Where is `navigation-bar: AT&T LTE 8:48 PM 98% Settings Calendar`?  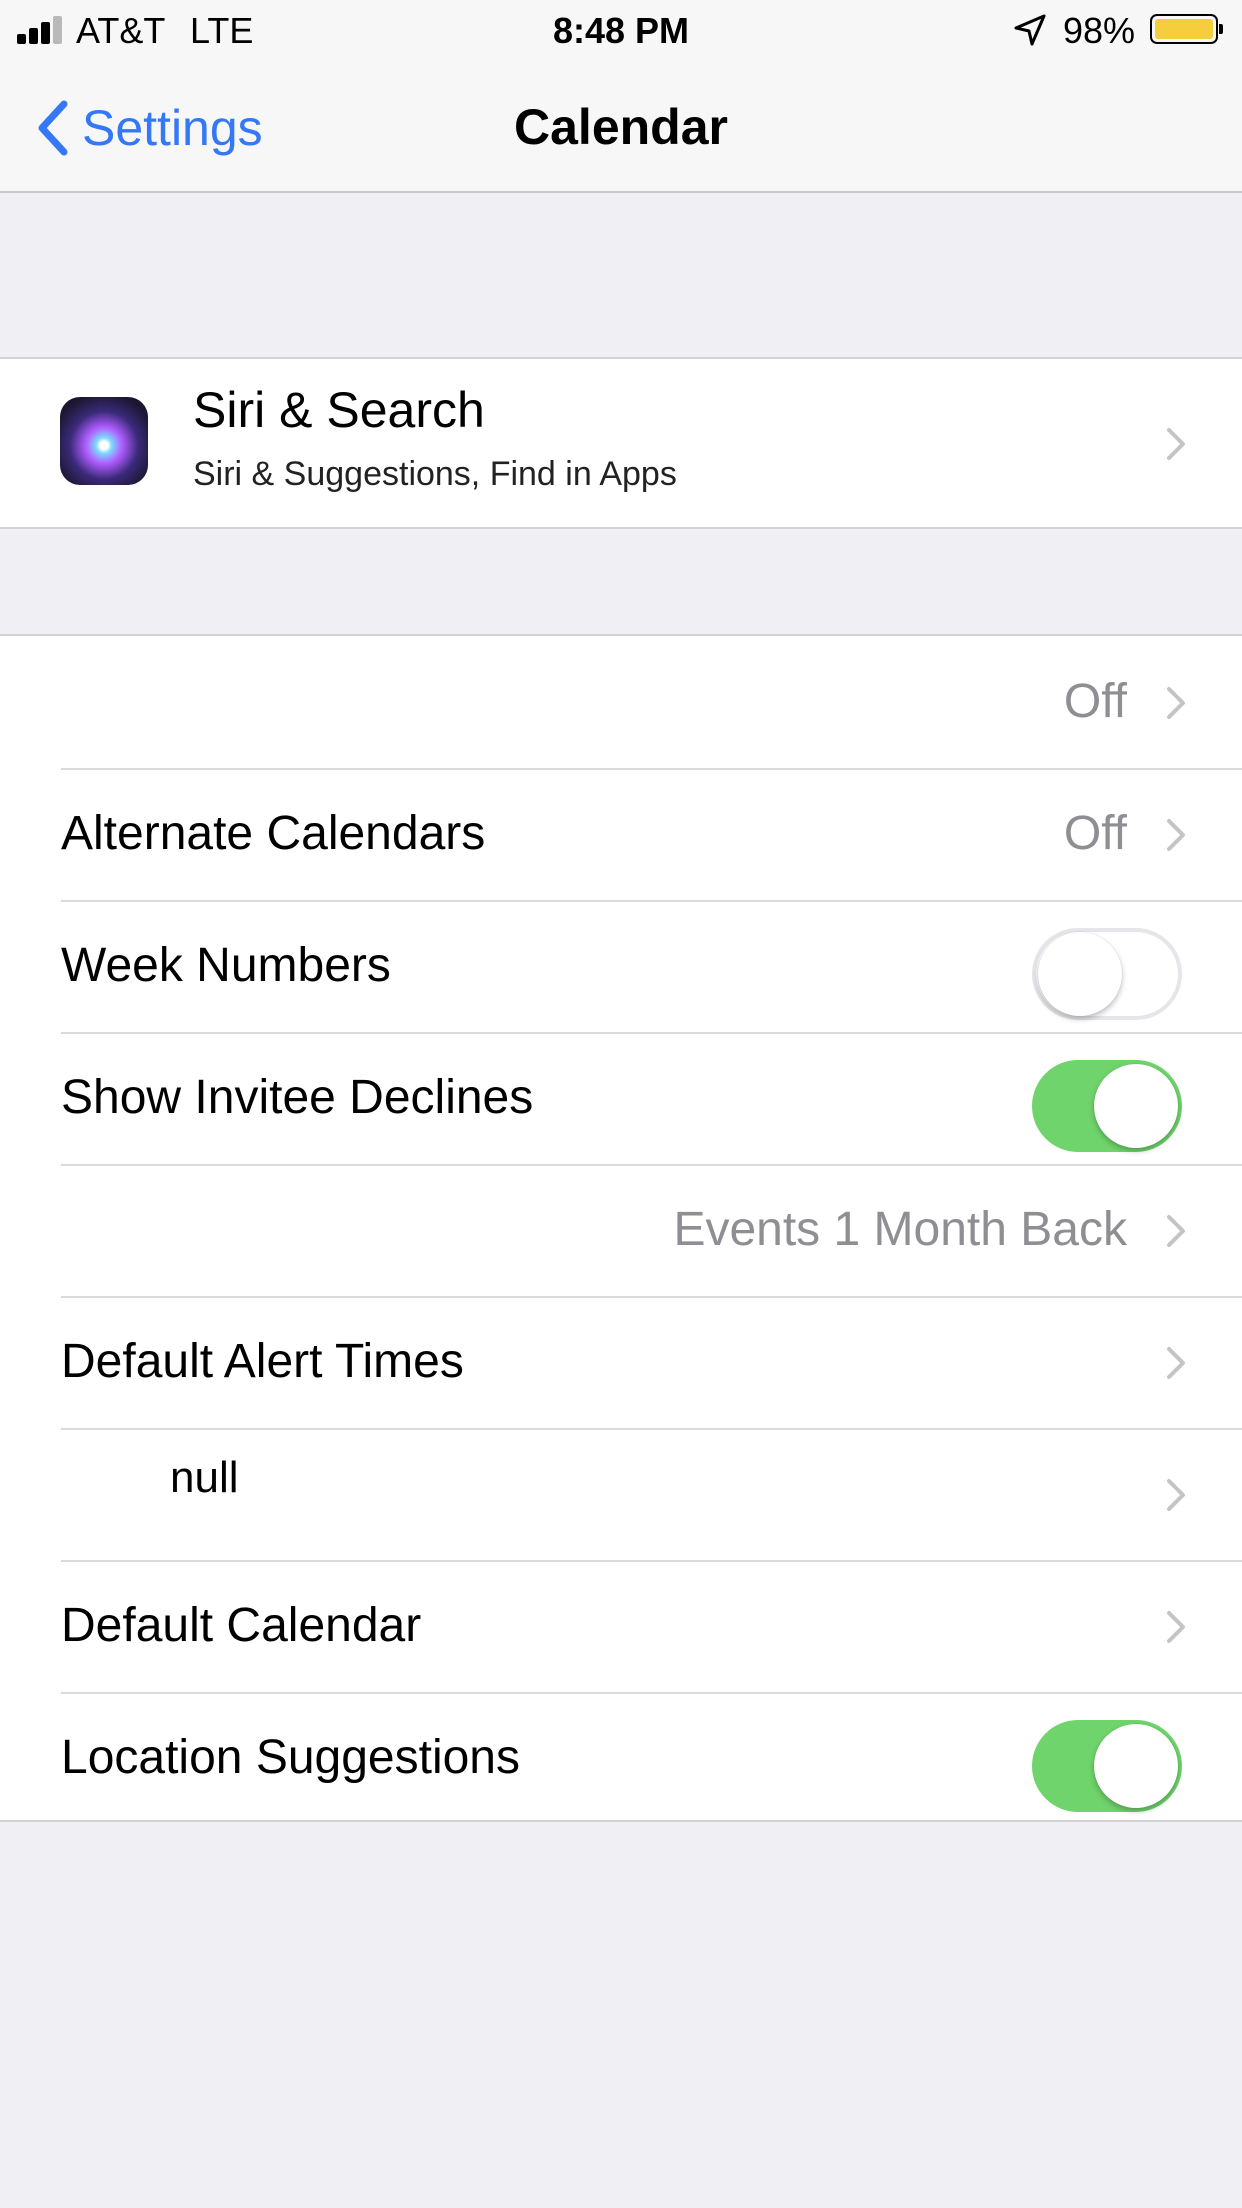
navigation-bar: AT&T LTE 8:48 PM 98% Settings Calendar is located at coordinates (621, 96).